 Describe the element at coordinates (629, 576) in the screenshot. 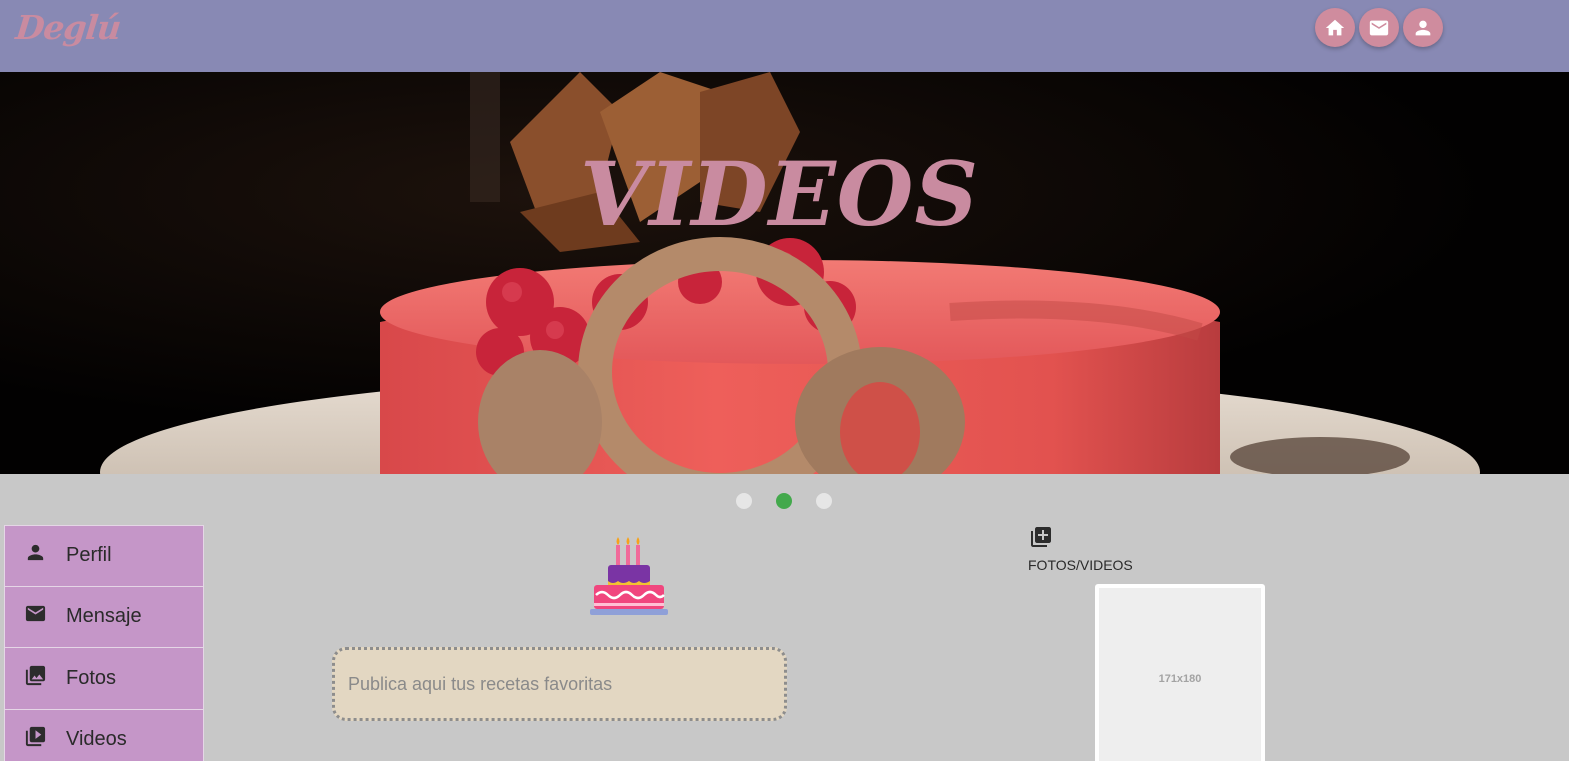

I see `birthday-cake-icon` at that location.